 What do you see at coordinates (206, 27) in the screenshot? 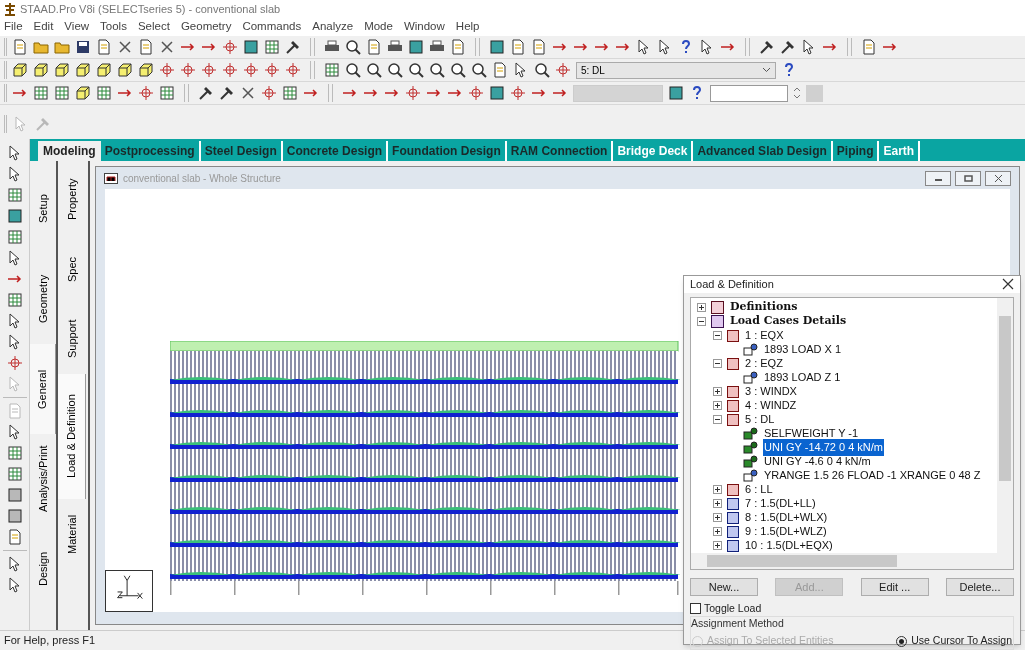
I see `menu-item: Geometry` at bounding box center [206, 27].